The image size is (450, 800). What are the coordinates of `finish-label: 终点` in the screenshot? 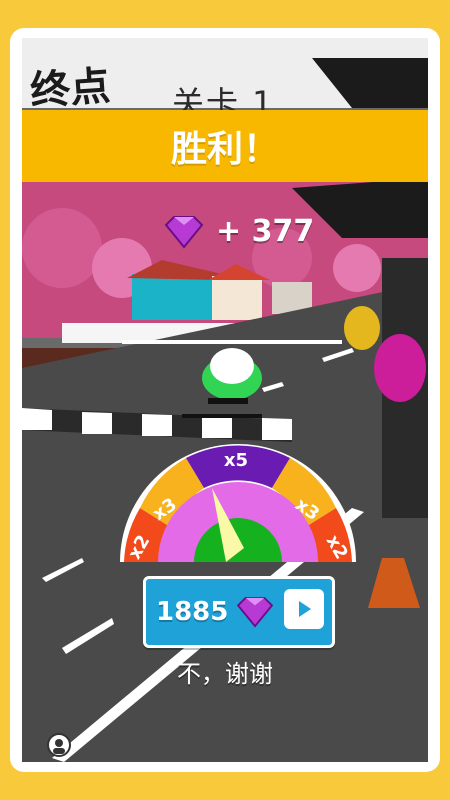 It's located at (70, 89).